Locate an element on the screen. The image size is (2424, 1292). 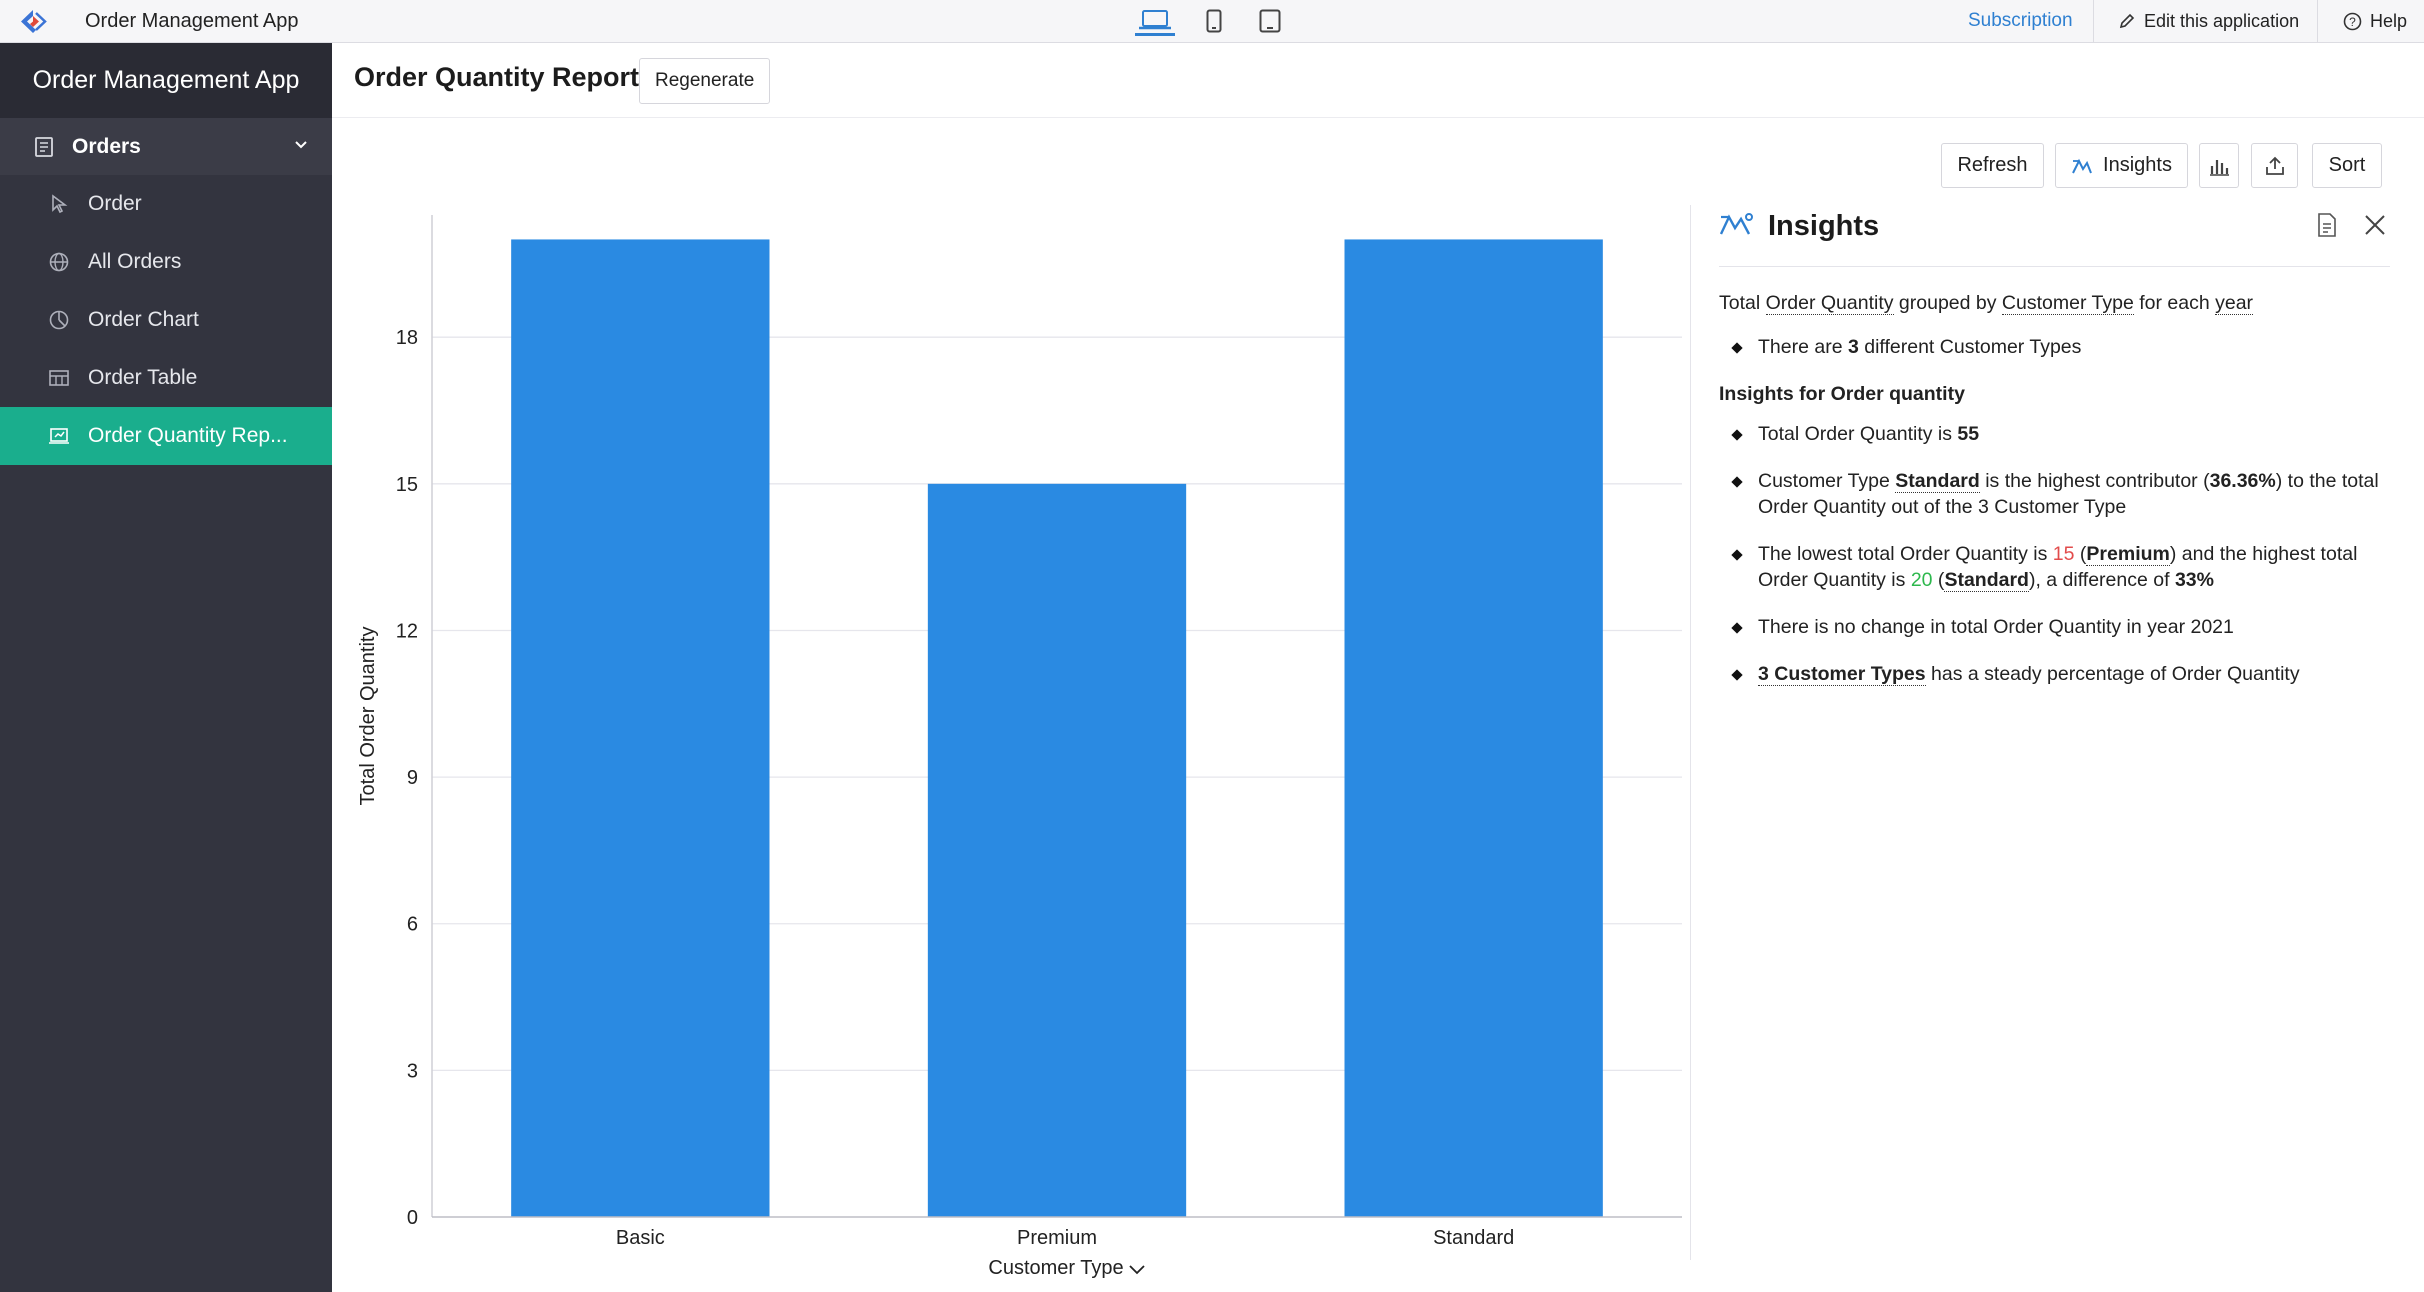
mobile-icon is located at coordinates (1214, 21).